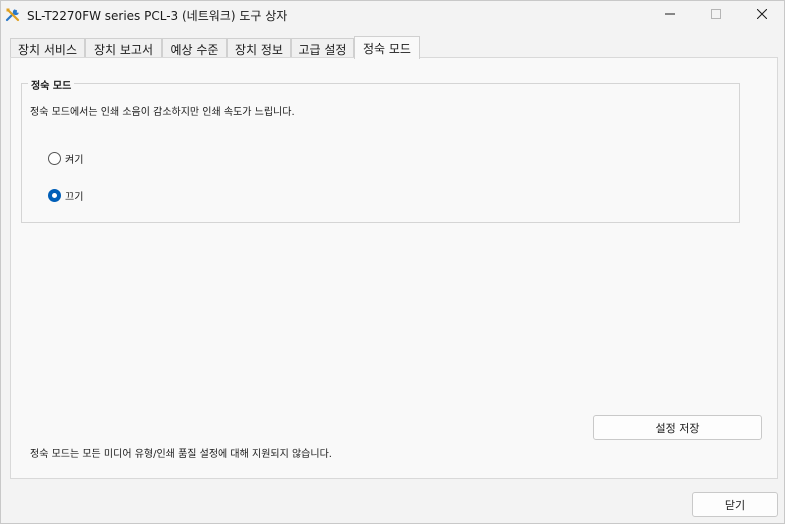  What do you see at coordinates (181, 454) in the screenshot?
I see `support-note: 정숙 모드는 모든 미디어 유형/인쇄 품질 설정에 대해 지원되지 않습니다.` at bounding box center [181, 454].